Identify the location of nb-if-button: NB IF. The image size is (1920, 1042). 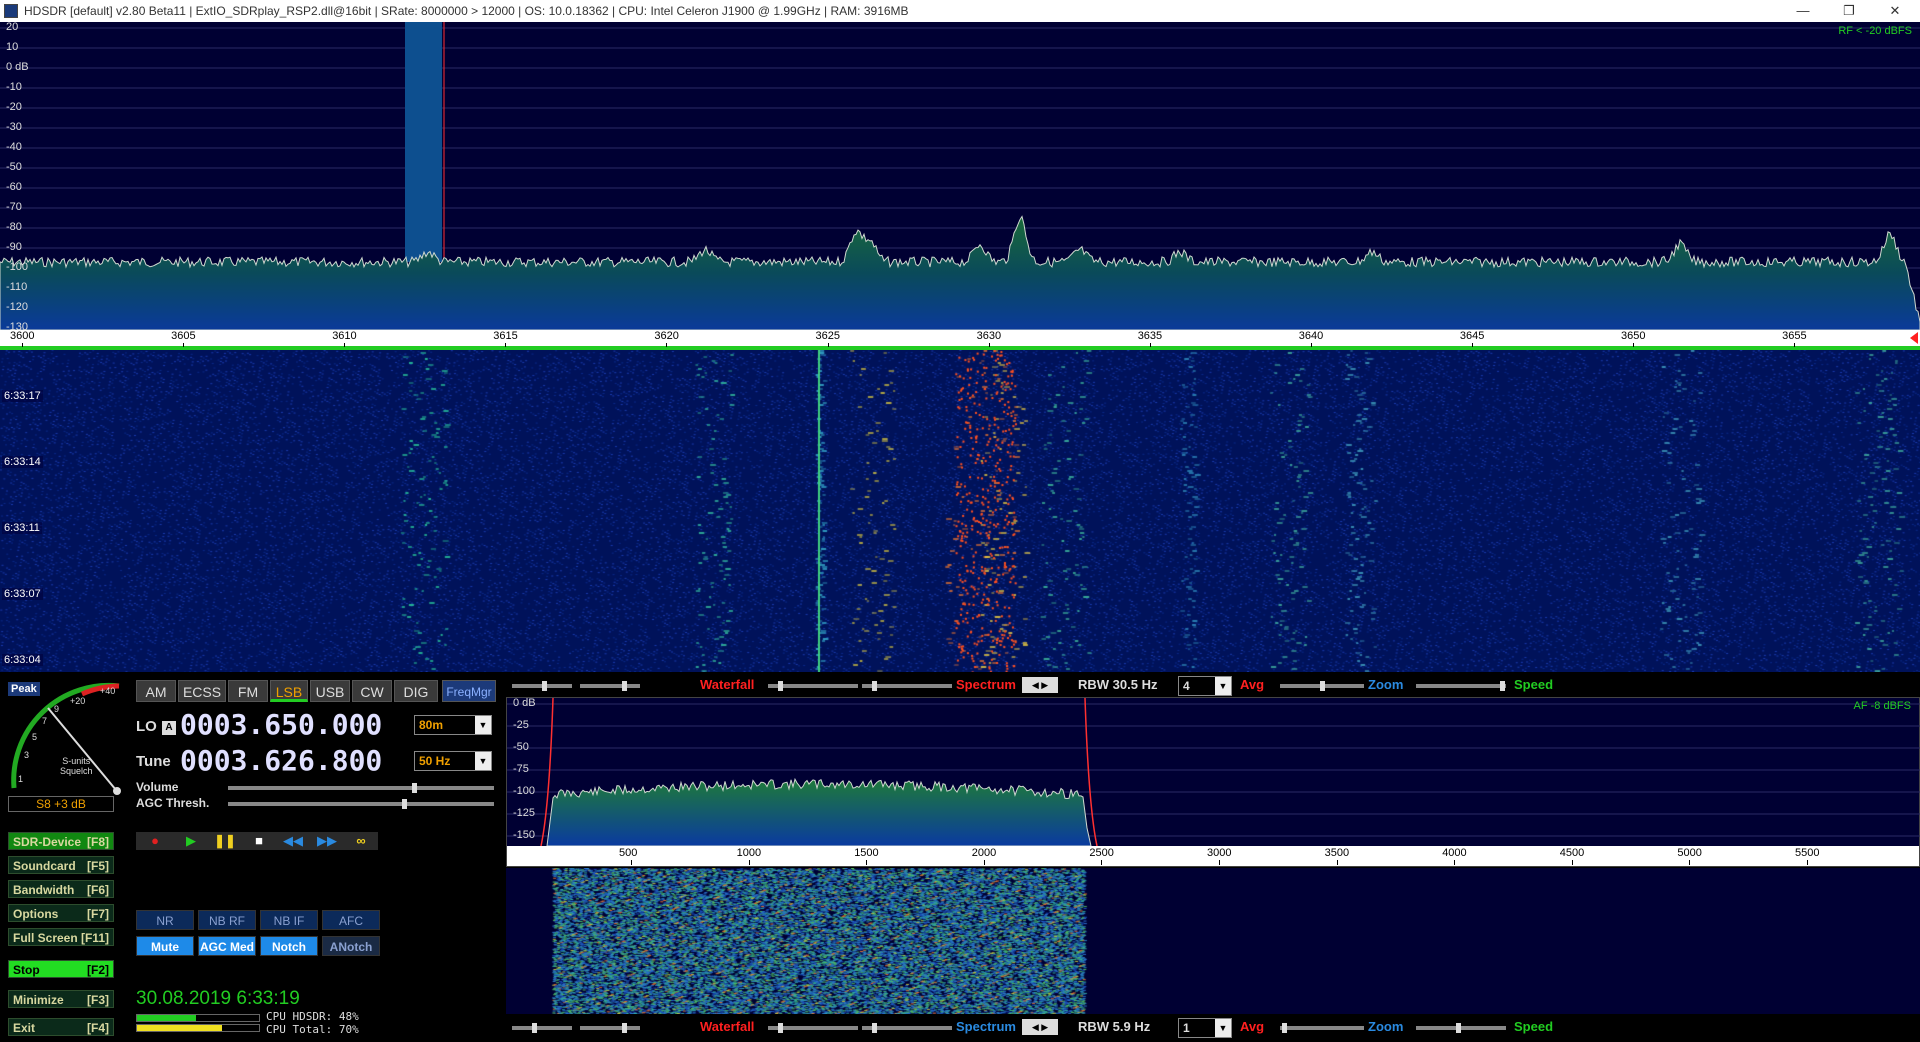
(289, 920).